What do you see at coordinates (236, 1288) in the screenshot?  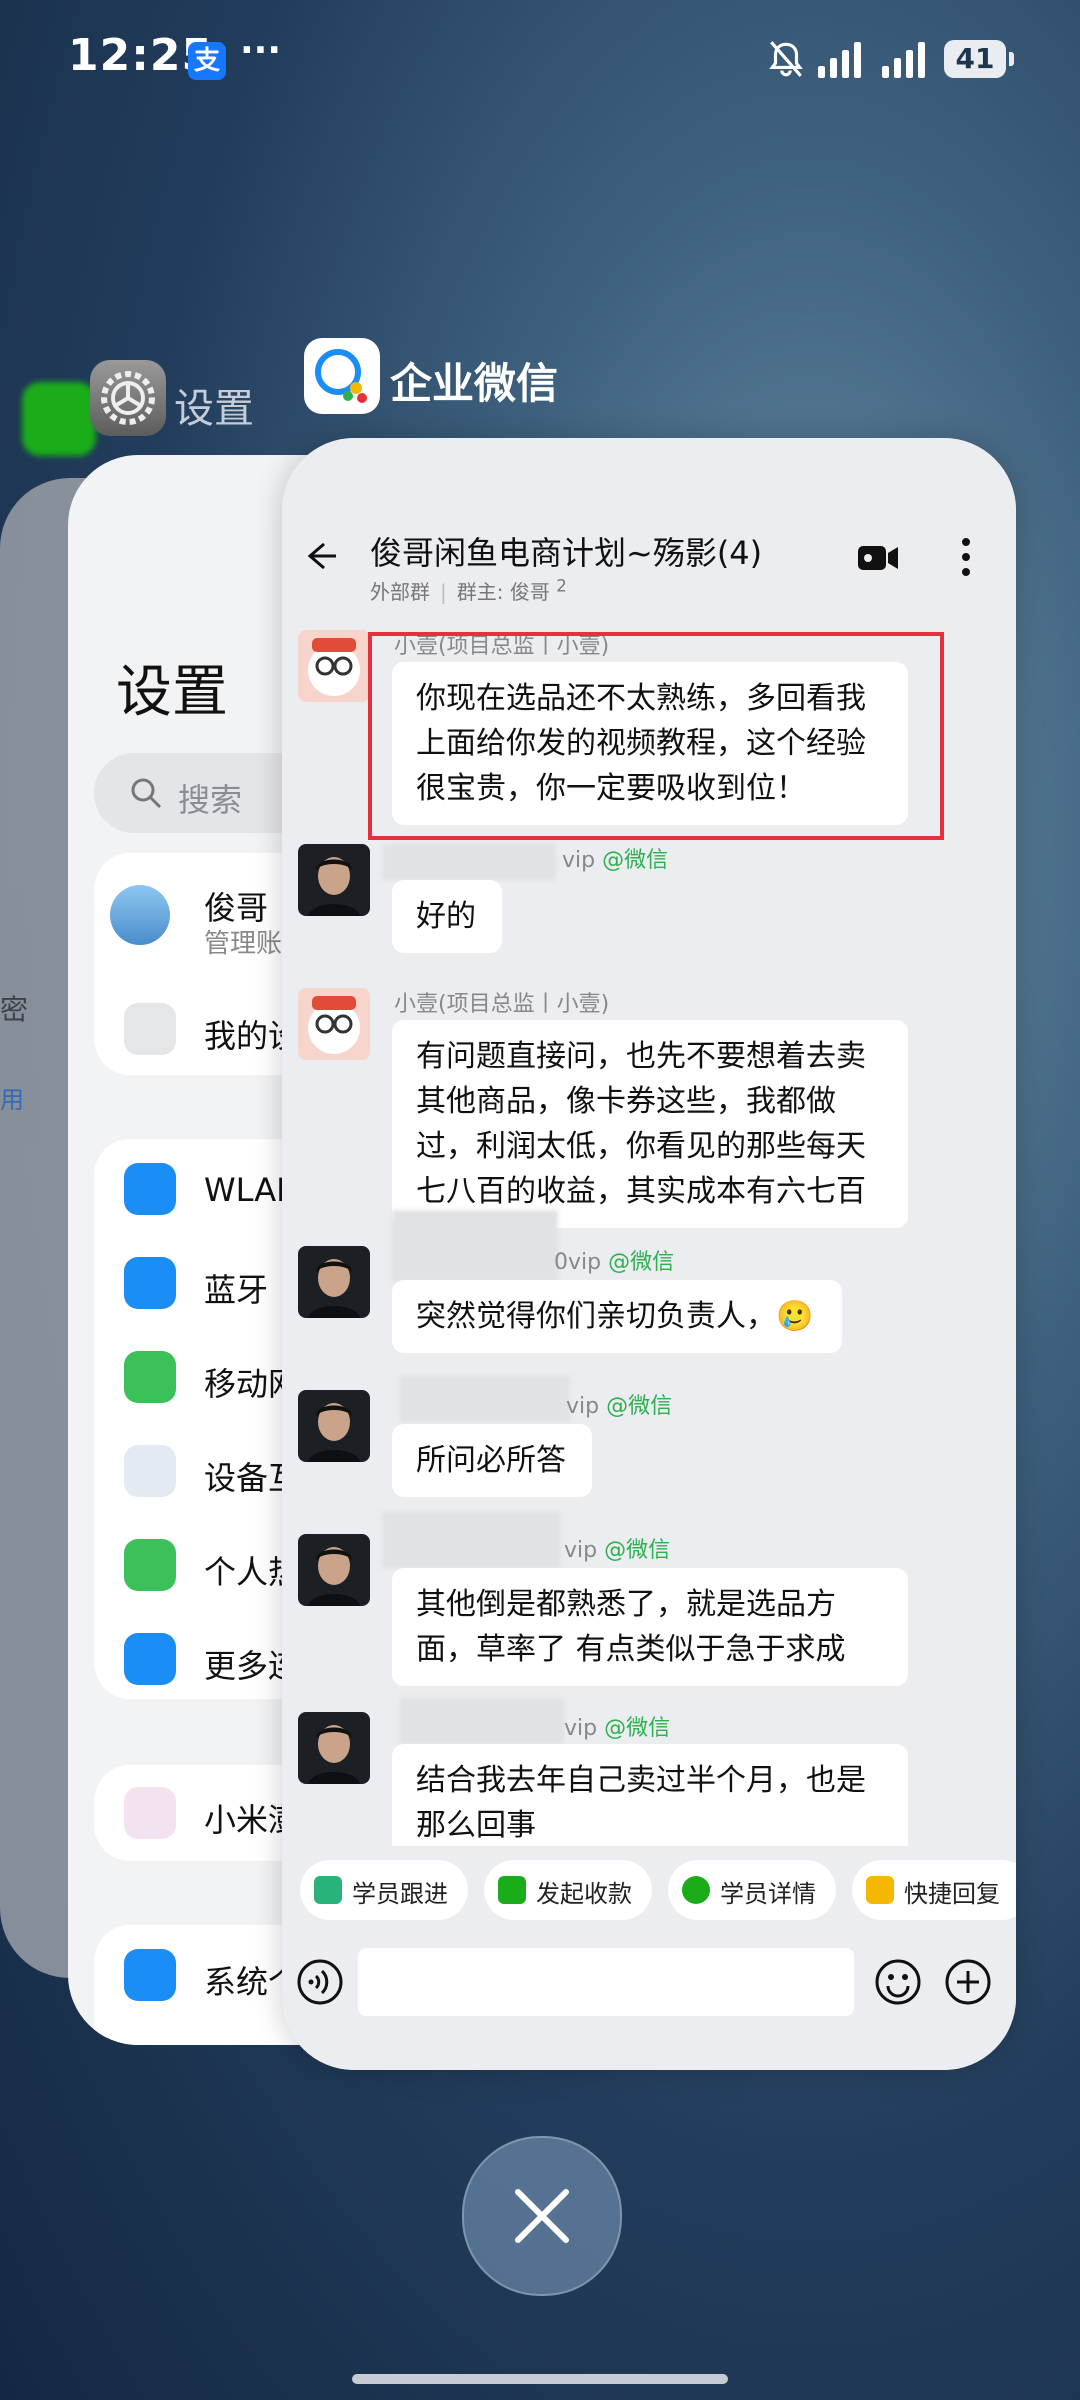 I see `settings-item-bluetooth: 蓝牙` at bounding box center [236, 1288].